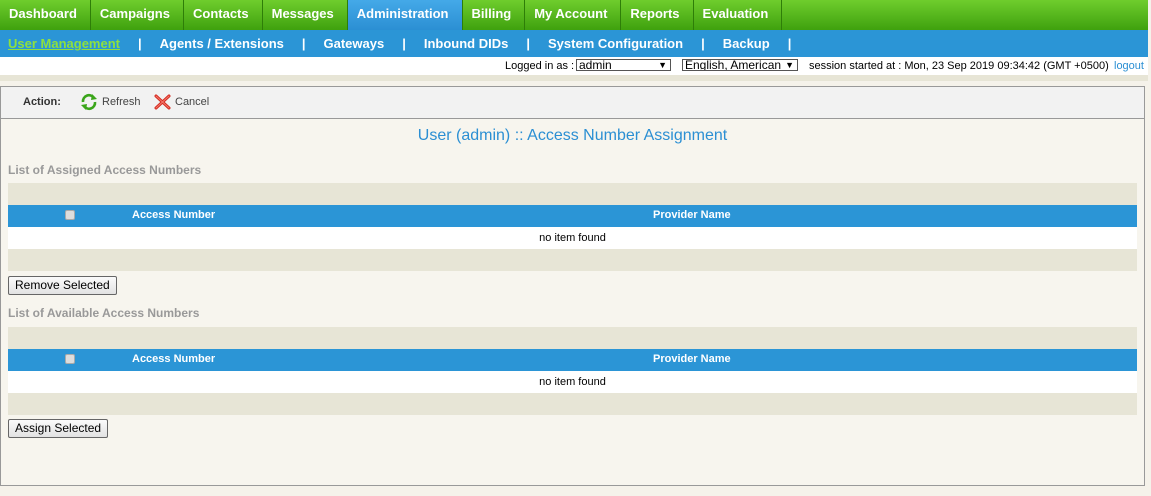 Image resolution: width=1151 pixels, height=496 pixels. Describe the element at coordinates (572, 216) in the screenshot. I see `assigned-table-header: Access Number Provider Name` at that location.